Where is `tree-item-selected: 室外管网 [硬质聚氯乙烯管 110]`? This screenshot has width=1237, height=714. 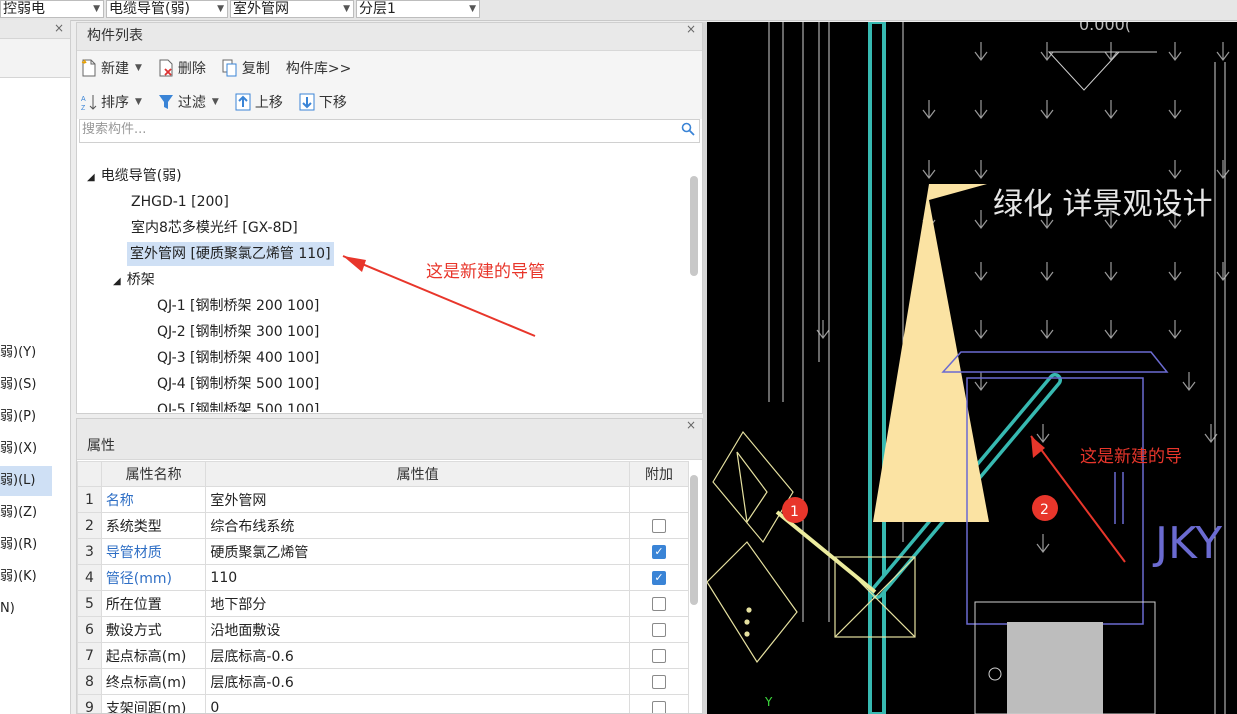
tree-item-selected: 室外管网 [硬质聚氯乙烯管 110] is located at coordinates (230, 254).